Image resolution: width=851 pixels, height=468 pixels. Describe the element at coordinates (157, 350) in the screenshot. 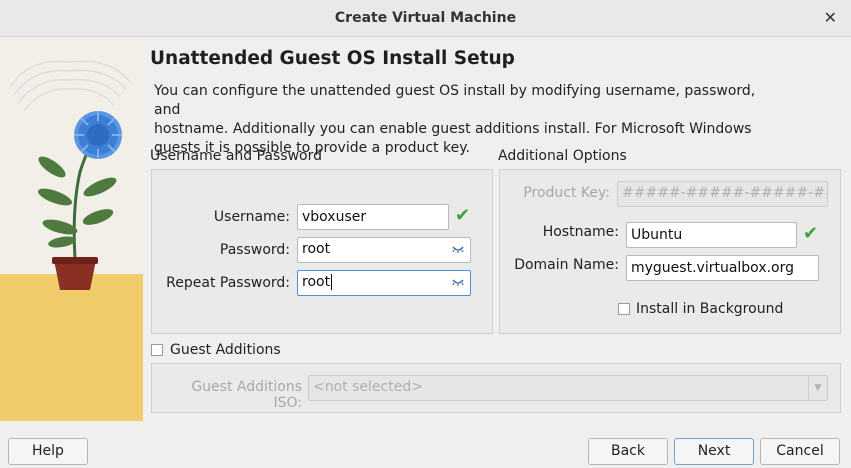

I see `guest-additions-checkbox` at that location.